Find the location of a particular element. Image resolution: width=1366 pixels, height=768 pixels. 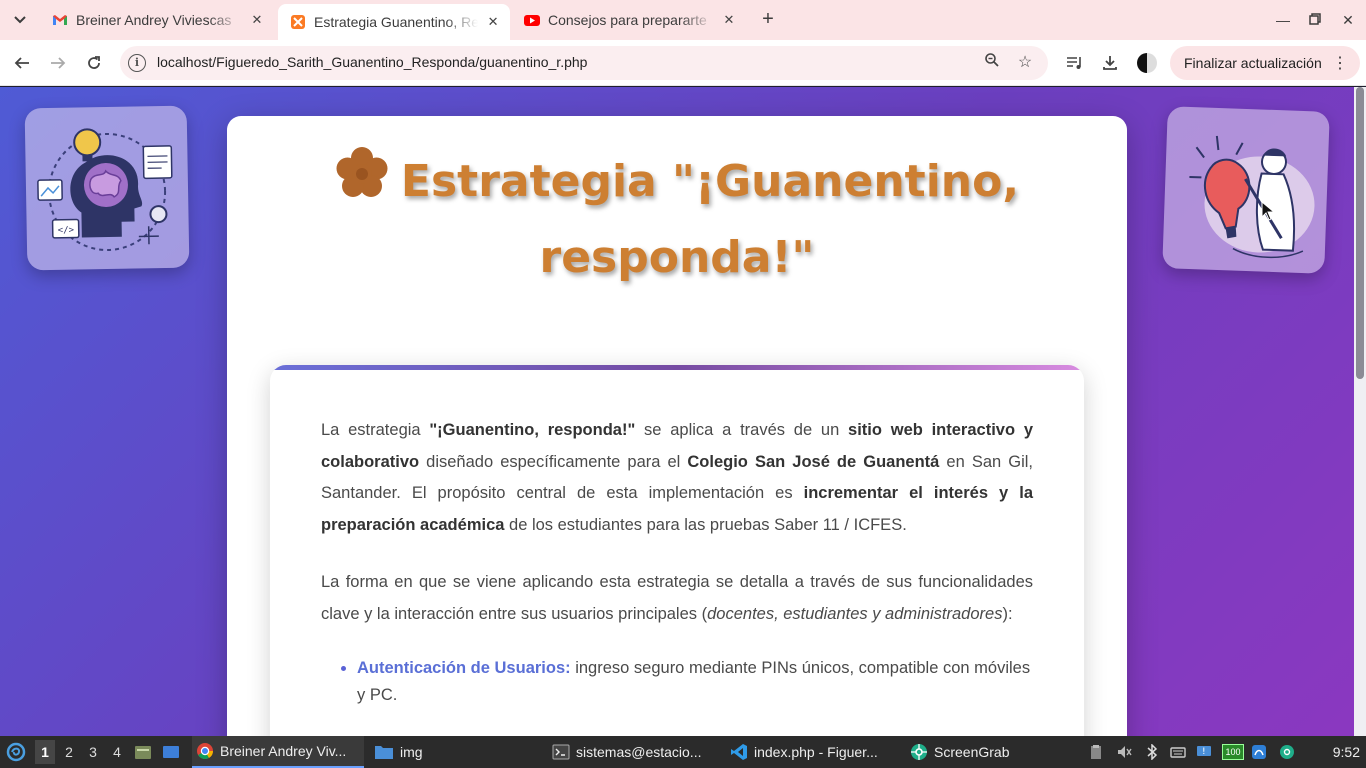

site-info-icon: i is located at coordinates (137, 63).